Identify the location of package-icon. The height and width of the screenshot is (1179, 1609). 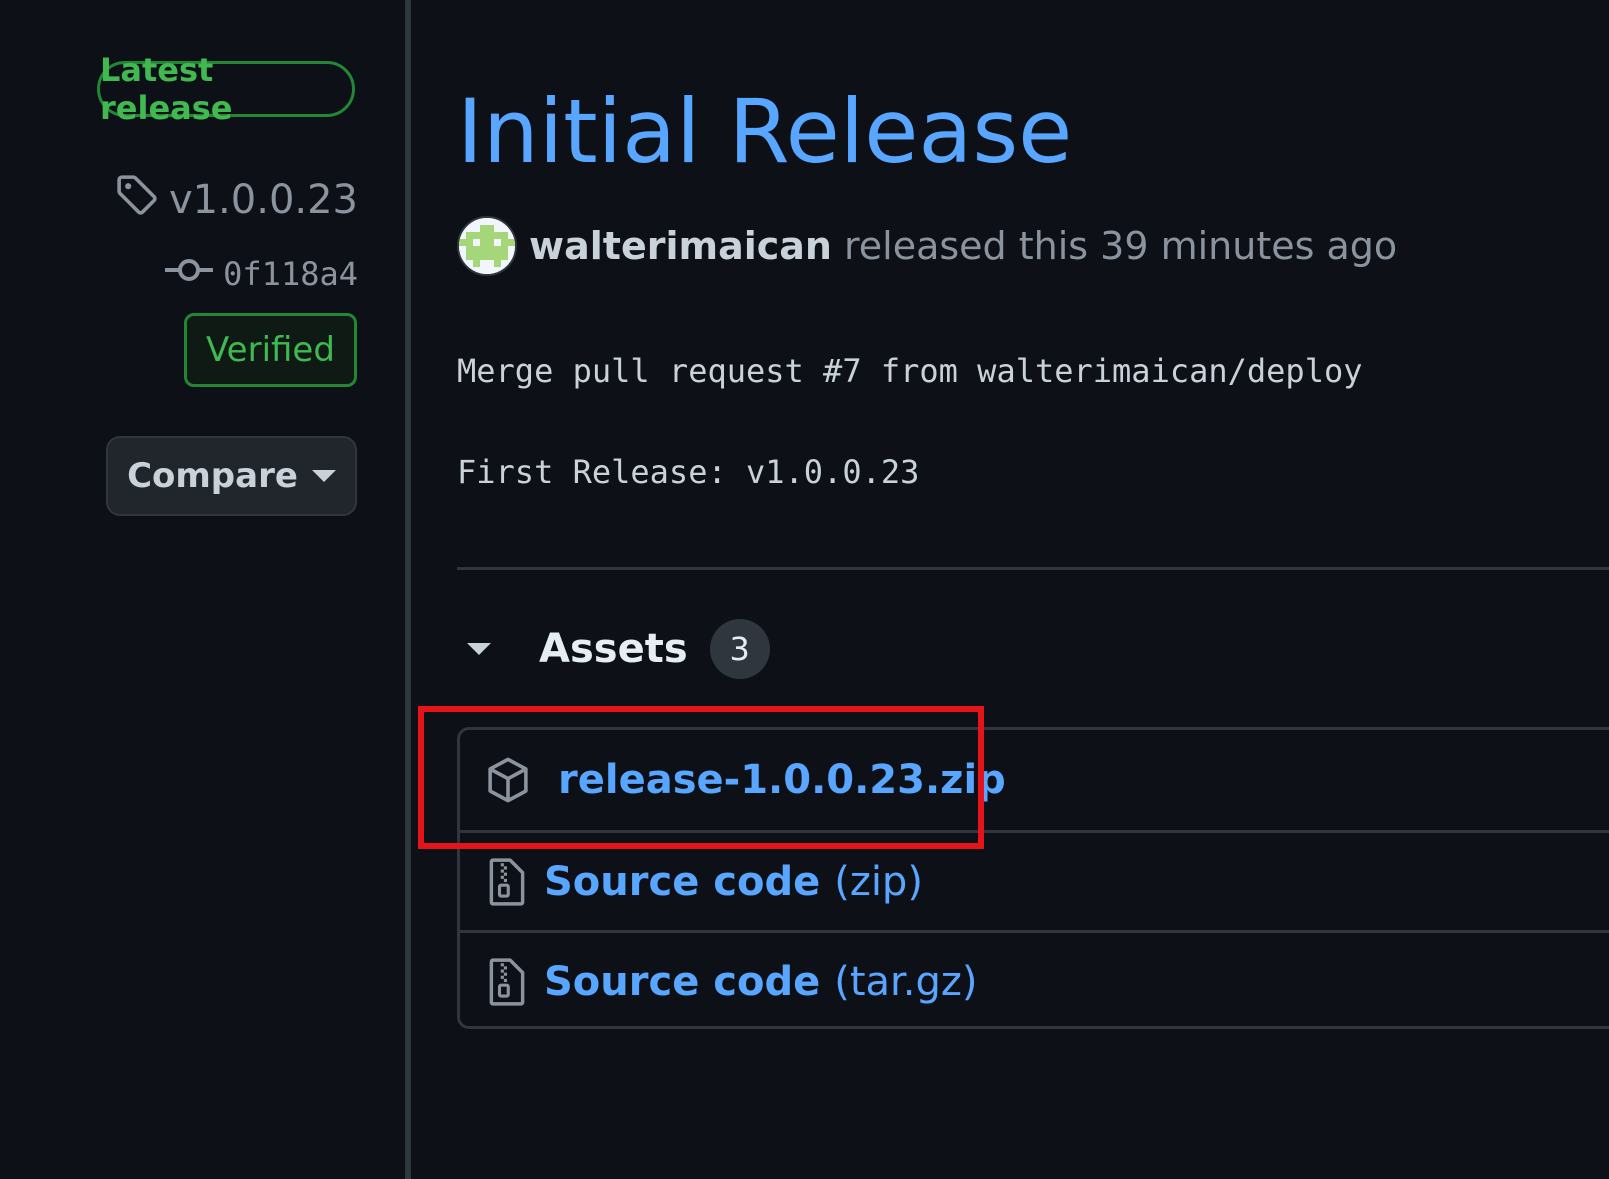
(508, 780).